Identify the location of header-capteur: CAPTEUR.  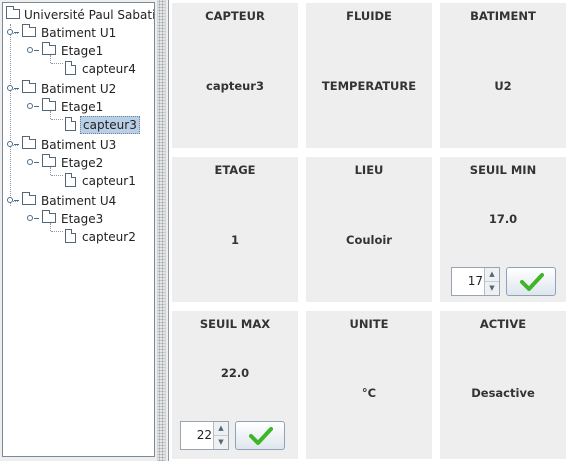
(235, 16).